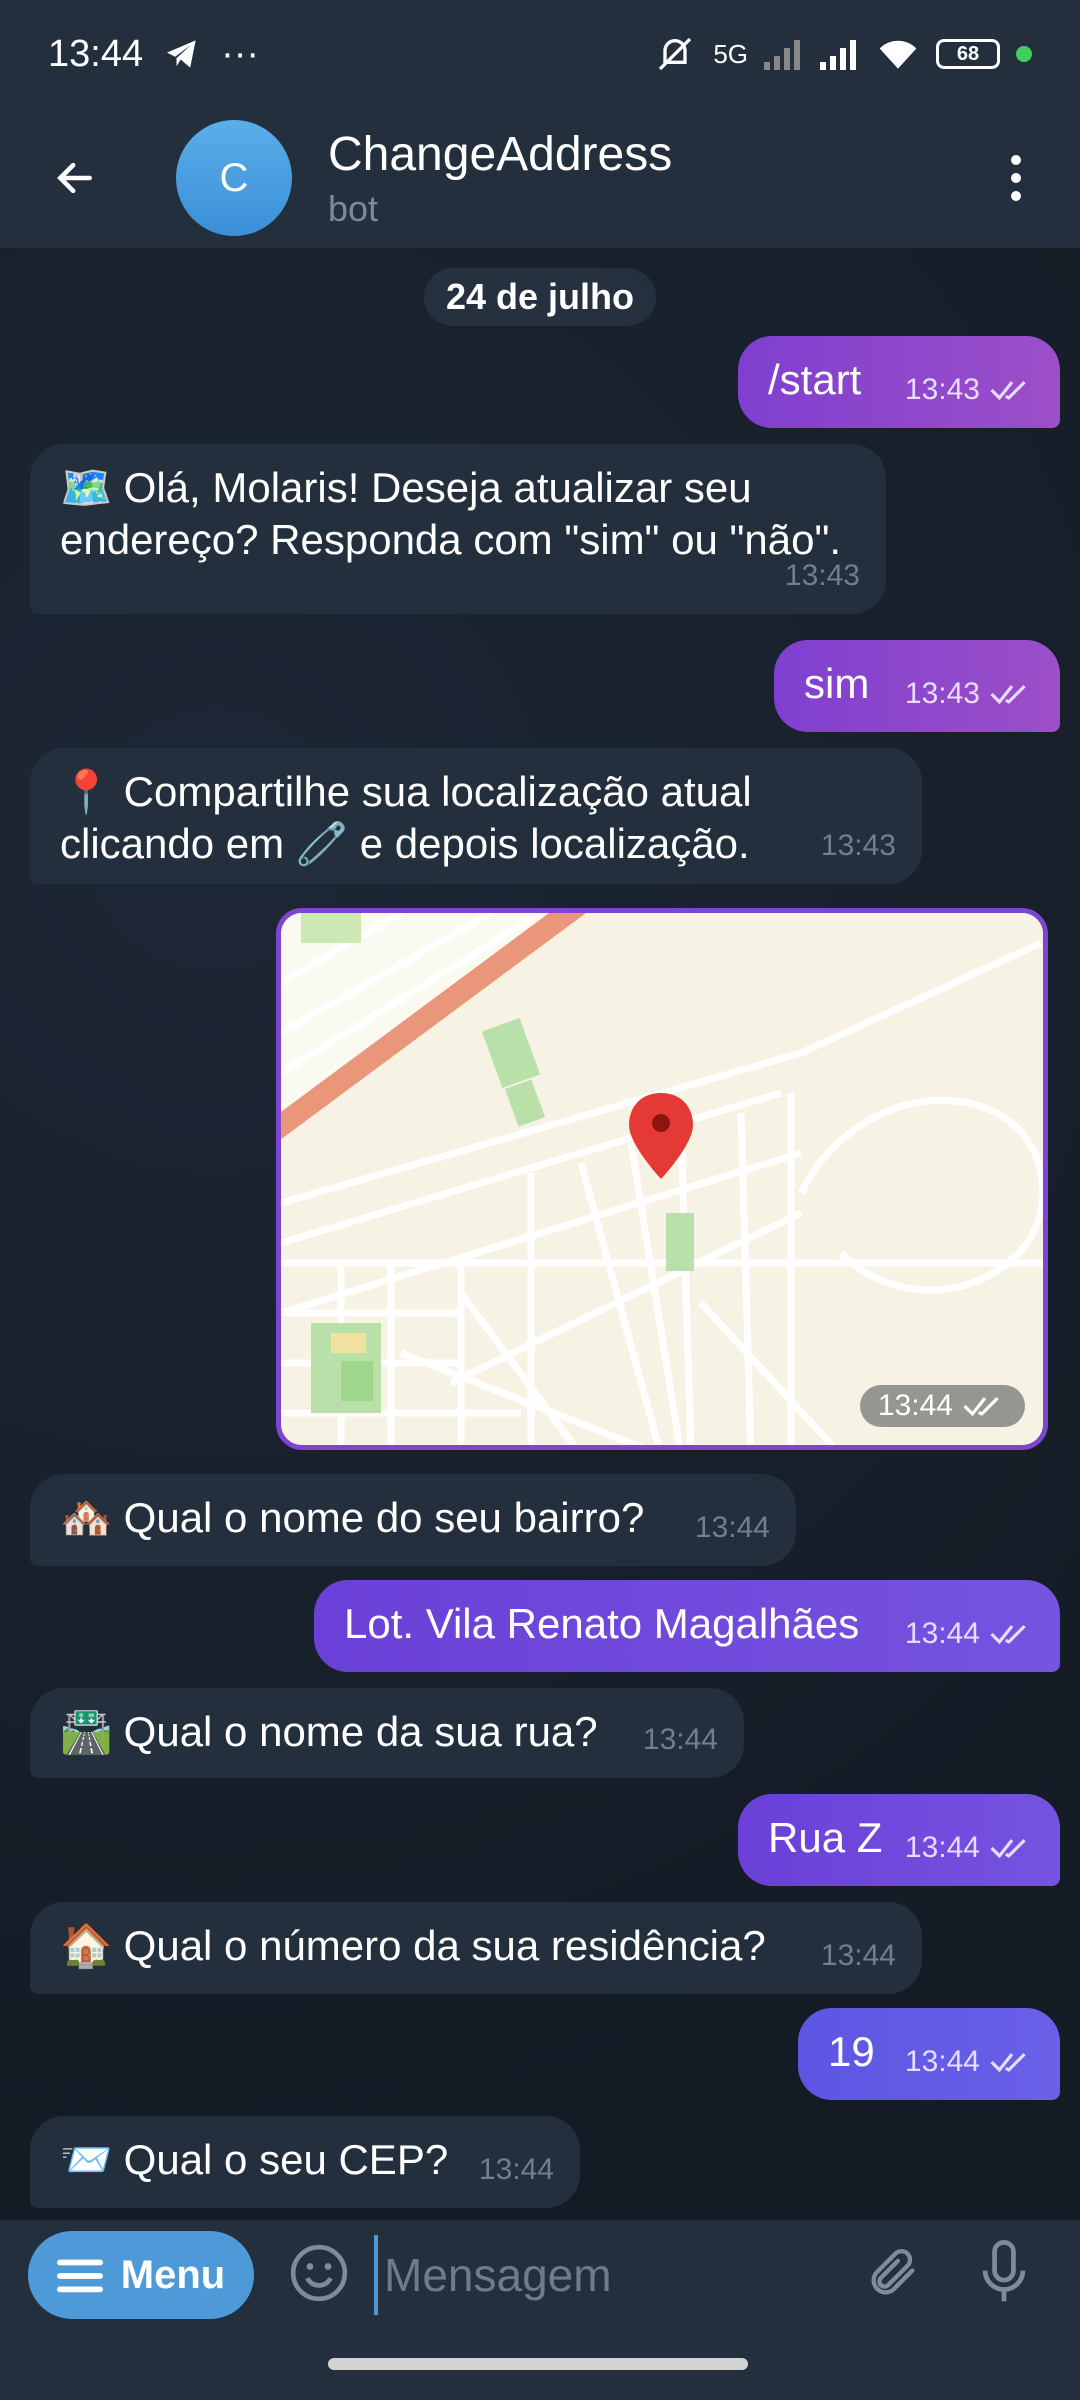 The height and width of the screenshot is (2400, 1080). I want to click on hamburger-icon, so click(79, 2276).